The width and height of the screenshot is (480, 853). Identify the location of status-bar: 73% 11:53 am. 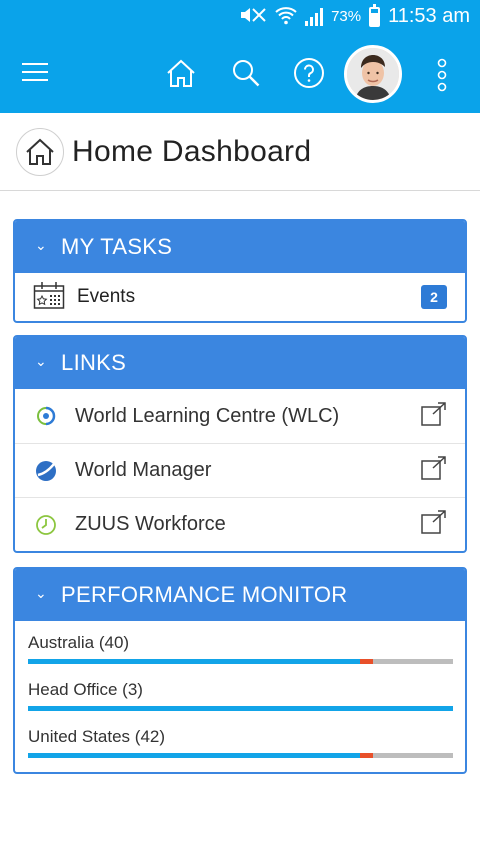
(240, 16).